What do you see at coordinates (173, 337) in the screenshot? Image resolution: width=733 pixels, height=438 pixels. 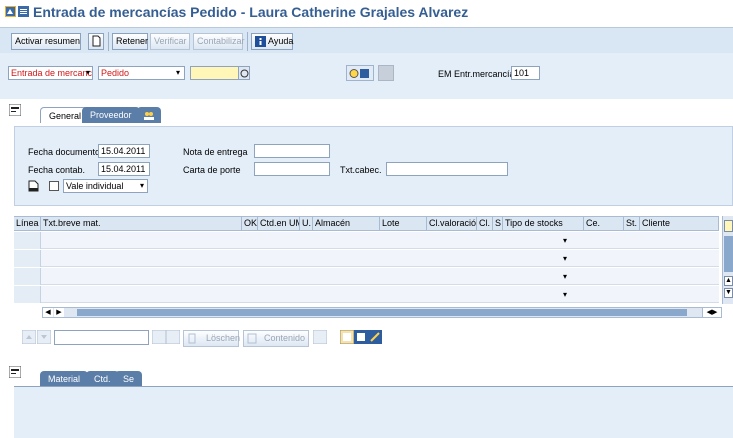 I see `last-page-icon` at bounding box center [173, 337].